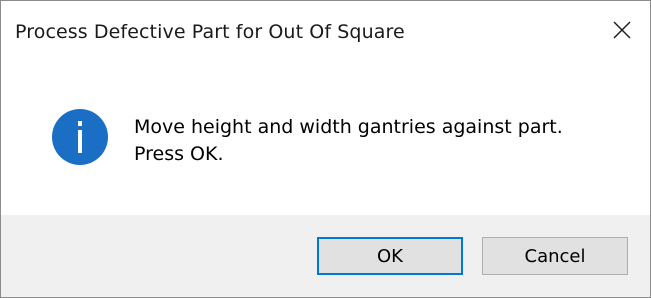 Image resolution: width=651 pixels, height=298 pixels. I want to click on info-icon, so click(80, 137).